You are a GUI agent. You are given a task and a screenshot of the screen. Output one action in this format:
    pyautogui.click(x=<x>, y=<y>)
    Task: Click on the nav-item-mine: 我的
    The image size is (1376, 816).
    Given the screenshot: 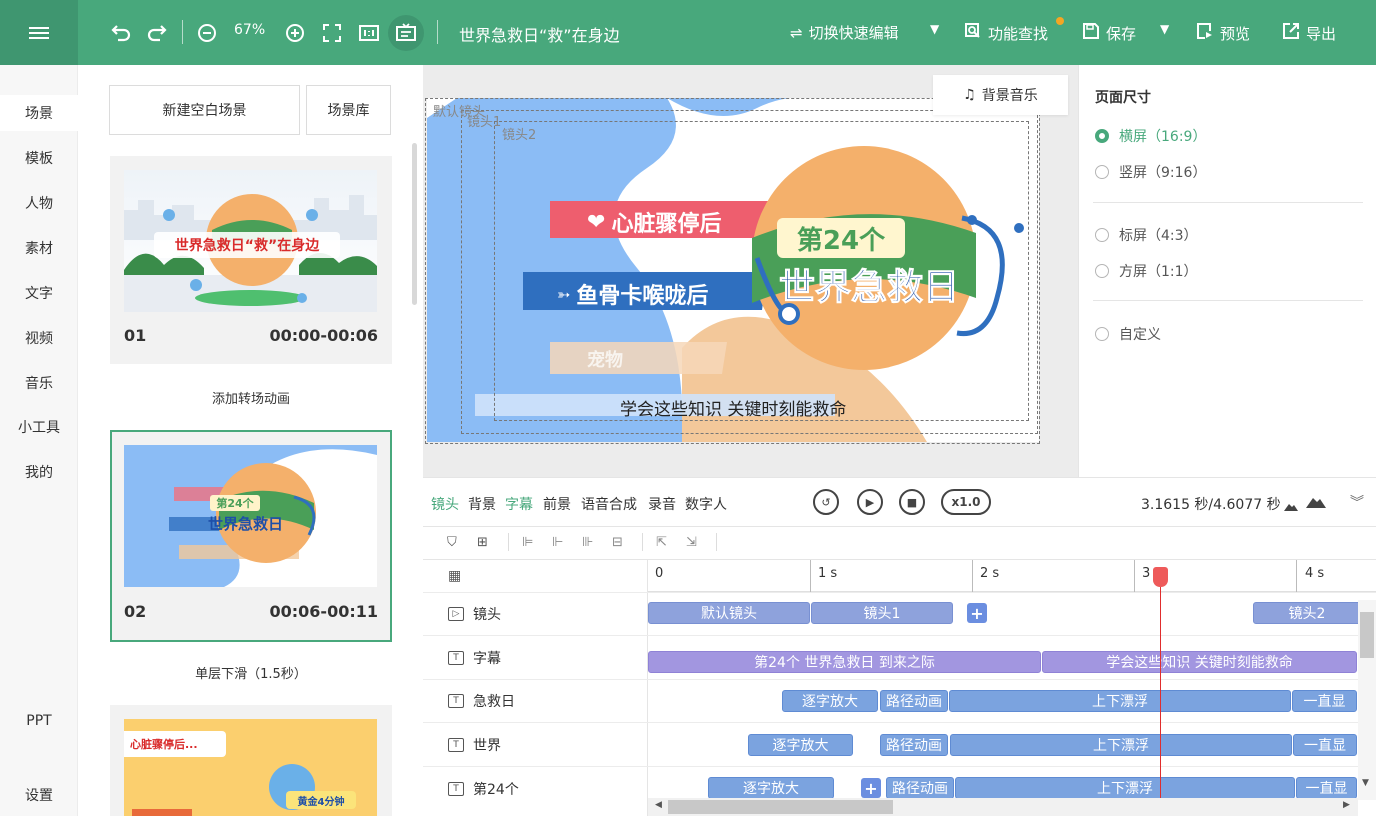 What is the action you would take?
    pyautogui.click(x=39, y=472)
    